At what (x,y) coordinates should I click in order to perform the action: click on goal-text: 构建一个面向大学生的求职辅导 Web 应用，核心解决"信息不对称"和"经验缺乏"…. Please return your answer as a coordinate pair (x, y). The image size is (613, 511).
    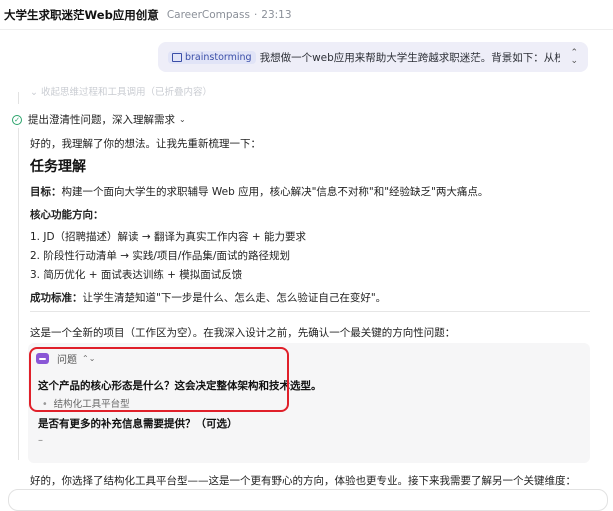
    Looking at the image, I should click on (275, 192).